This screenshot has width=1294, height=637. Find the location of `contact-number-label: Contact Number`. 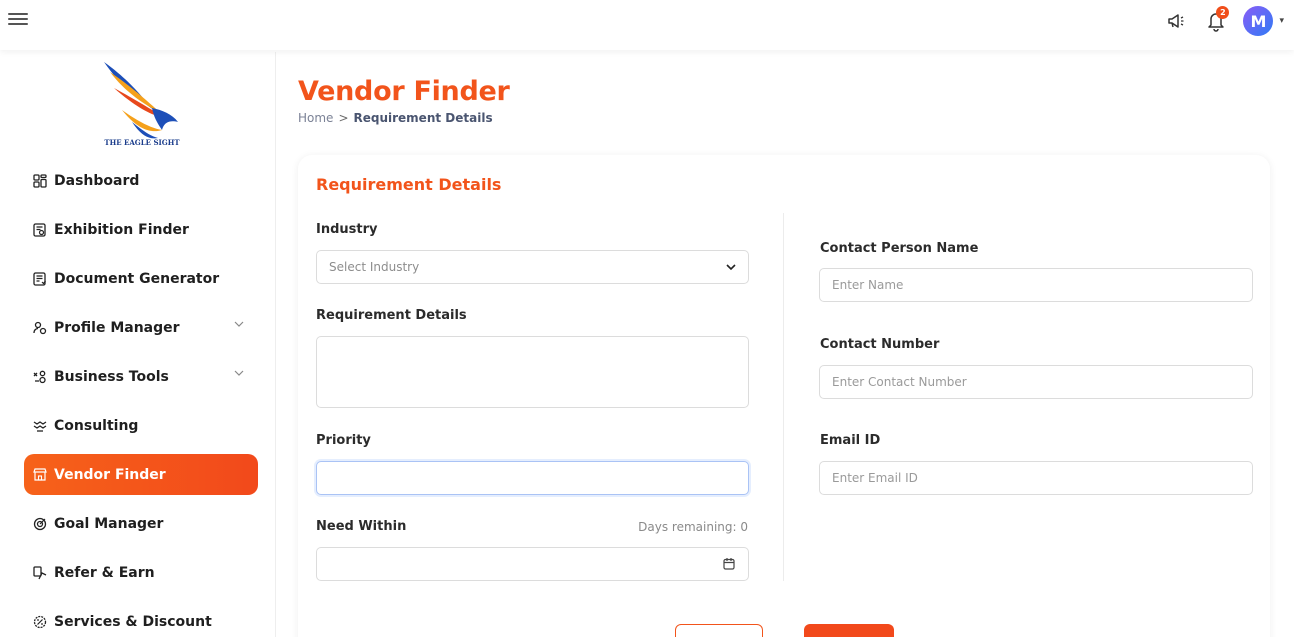

contact-number-label: Contact Number is located at coordinates (880, 344).